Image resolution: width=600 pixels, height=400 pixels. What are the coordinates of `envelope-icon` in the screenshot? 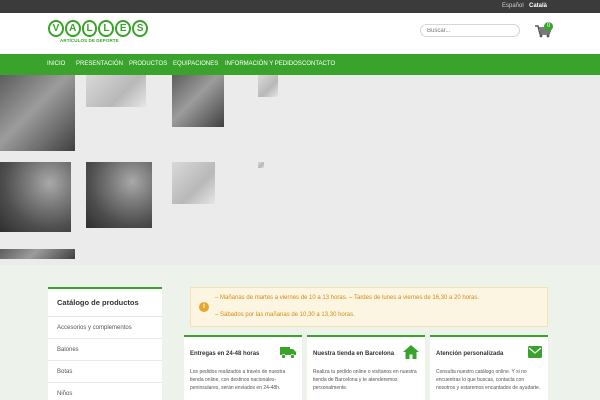 It's located at (536, 352).